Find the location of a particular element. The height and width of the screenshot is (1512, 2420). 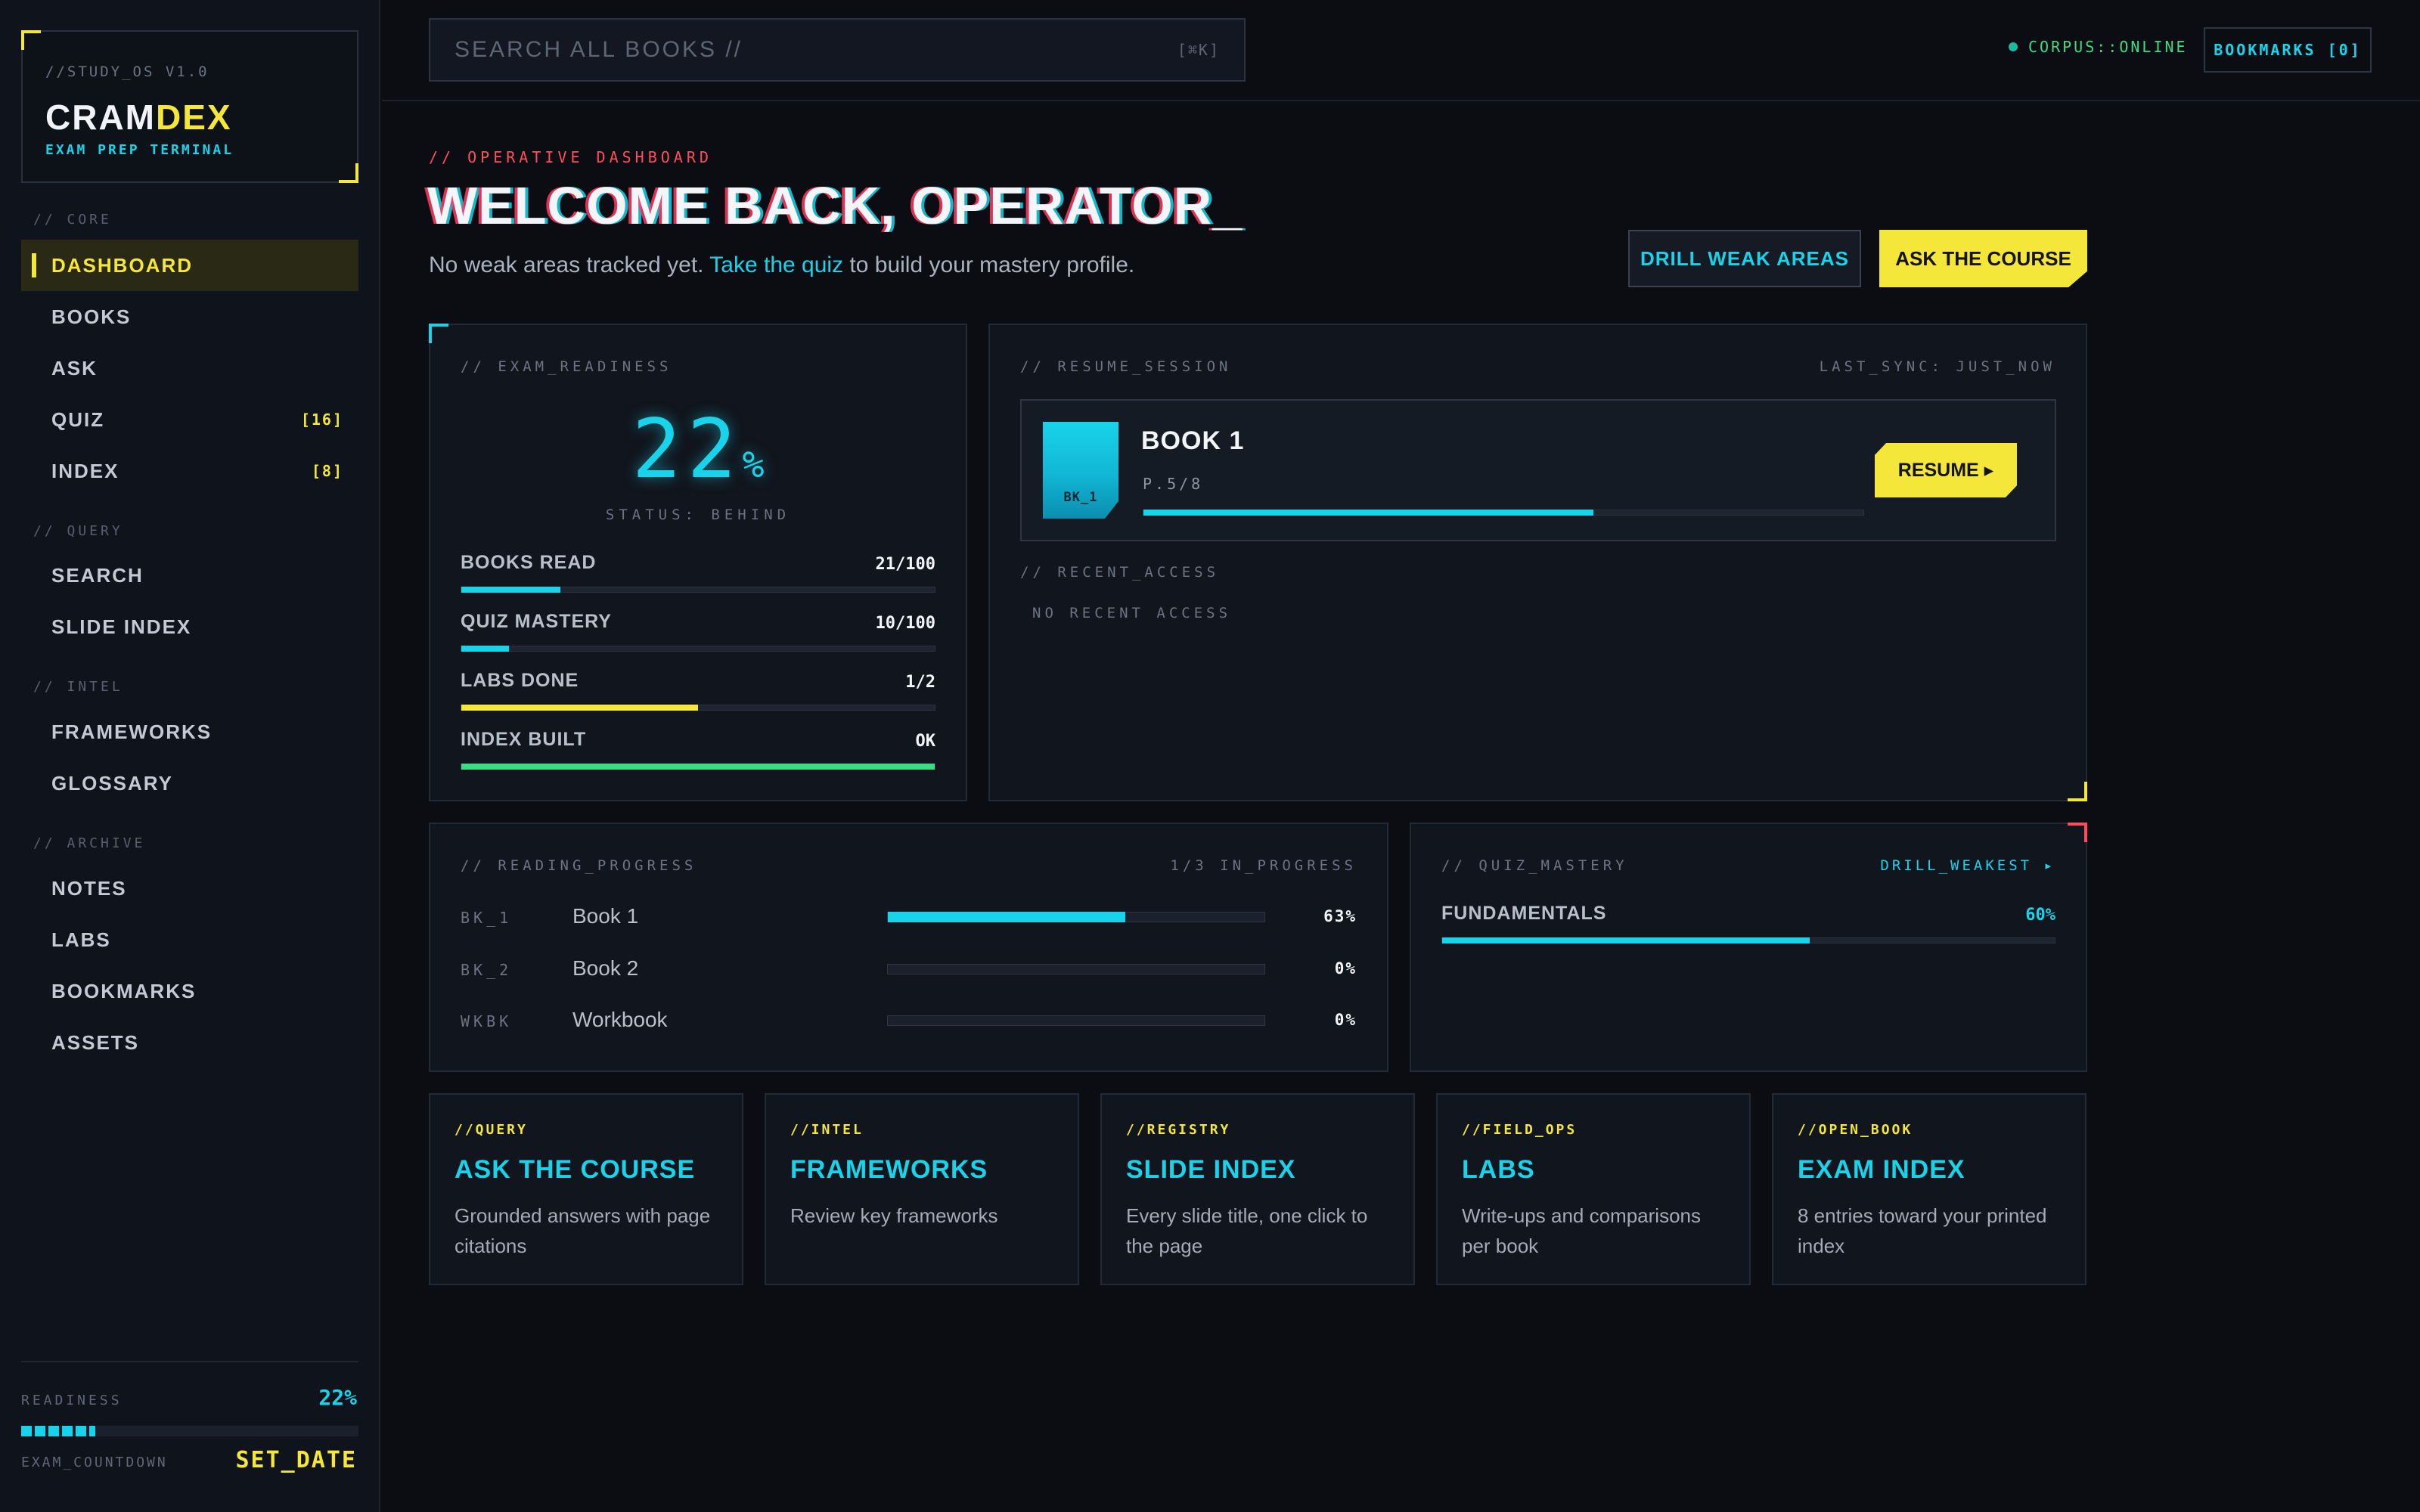

book-cover-code: BK_1 is located at coordinates (1080, 497).